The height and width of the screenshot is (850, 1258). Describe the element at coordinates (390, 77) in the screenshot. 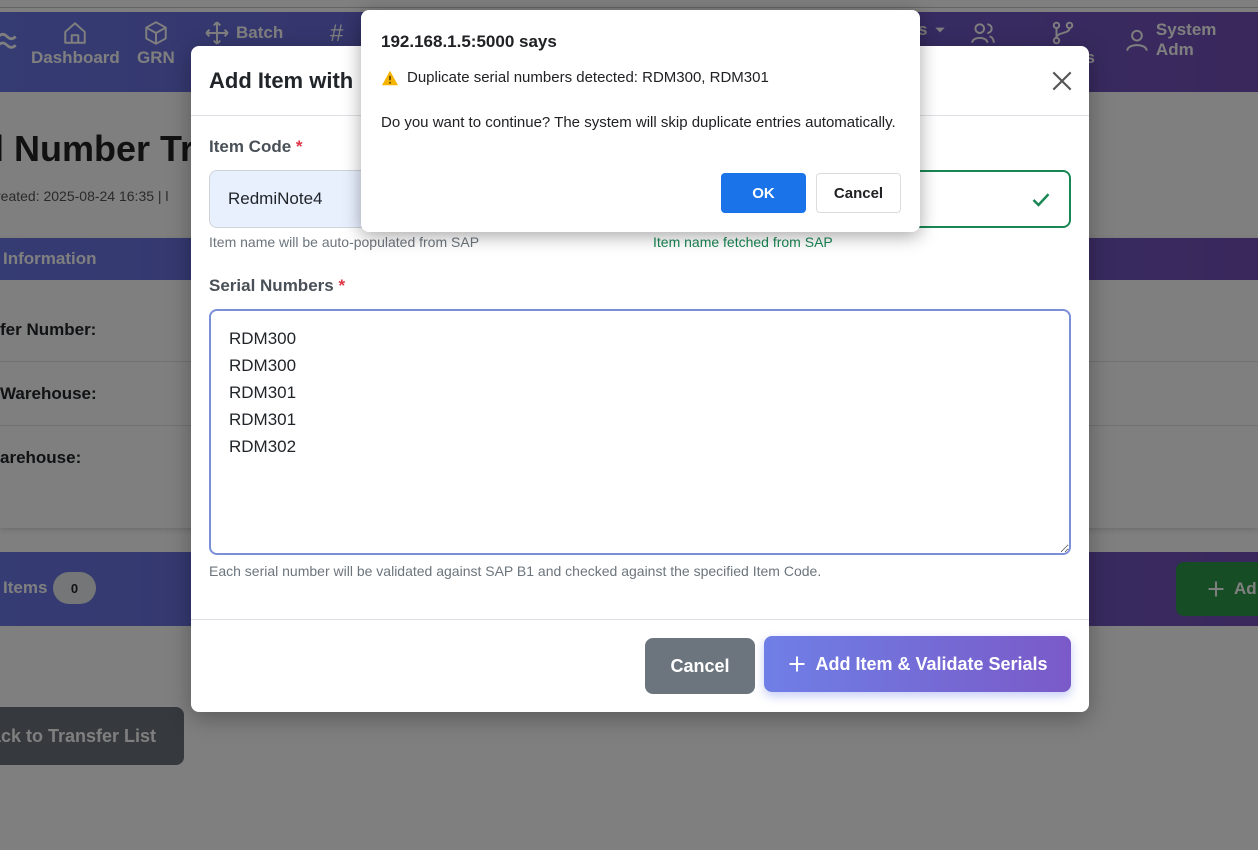

I see `warning-icon` at that location.